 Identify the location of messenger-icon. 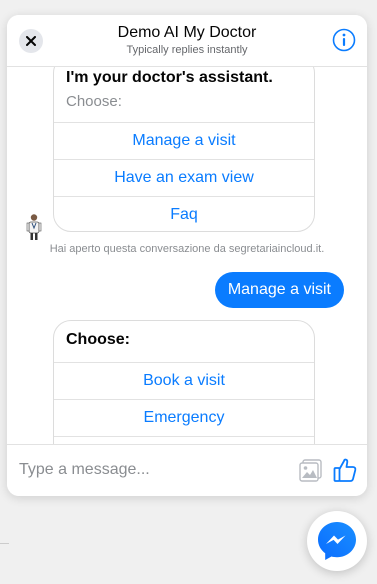
(337, 541).